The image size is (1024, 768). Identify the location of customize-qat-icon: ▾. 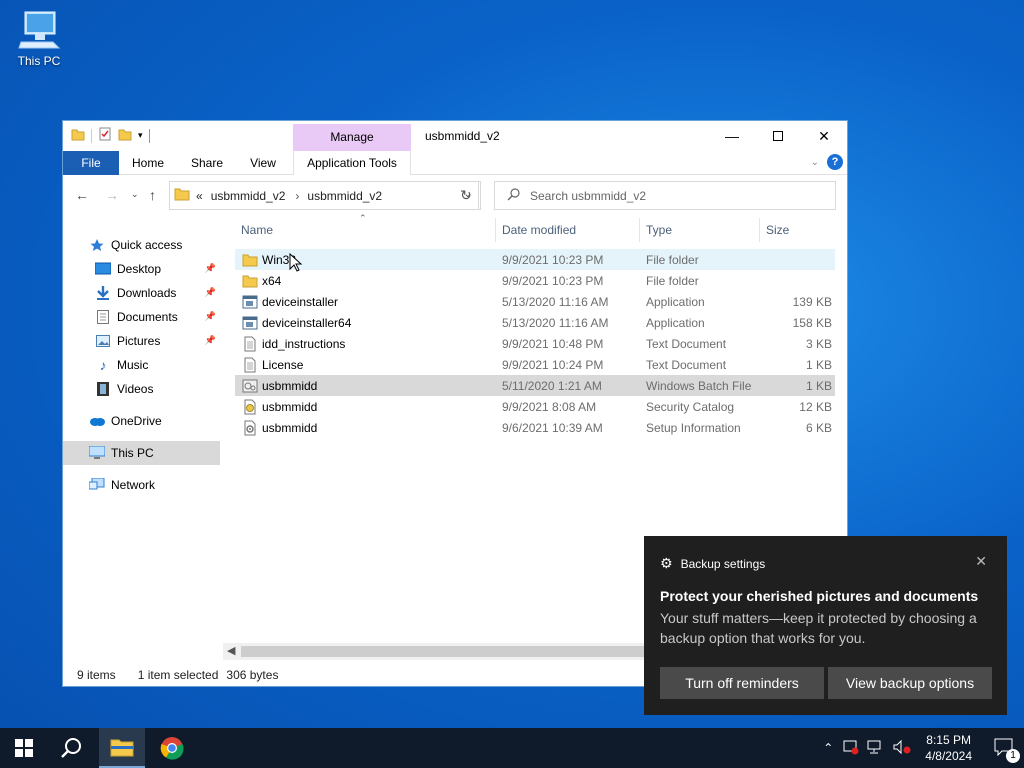
(140, 135).